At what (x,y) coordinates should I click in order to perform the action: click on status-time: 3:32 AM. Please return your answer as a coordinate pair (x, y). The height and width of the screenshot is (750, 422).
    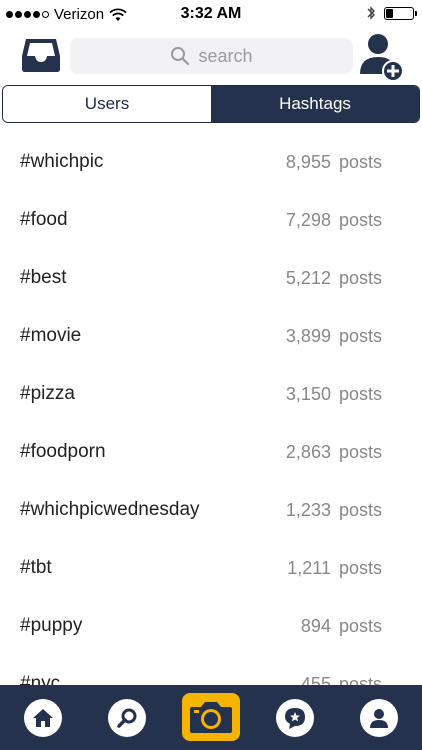
    Looking at the image, I should click on (211, 13).